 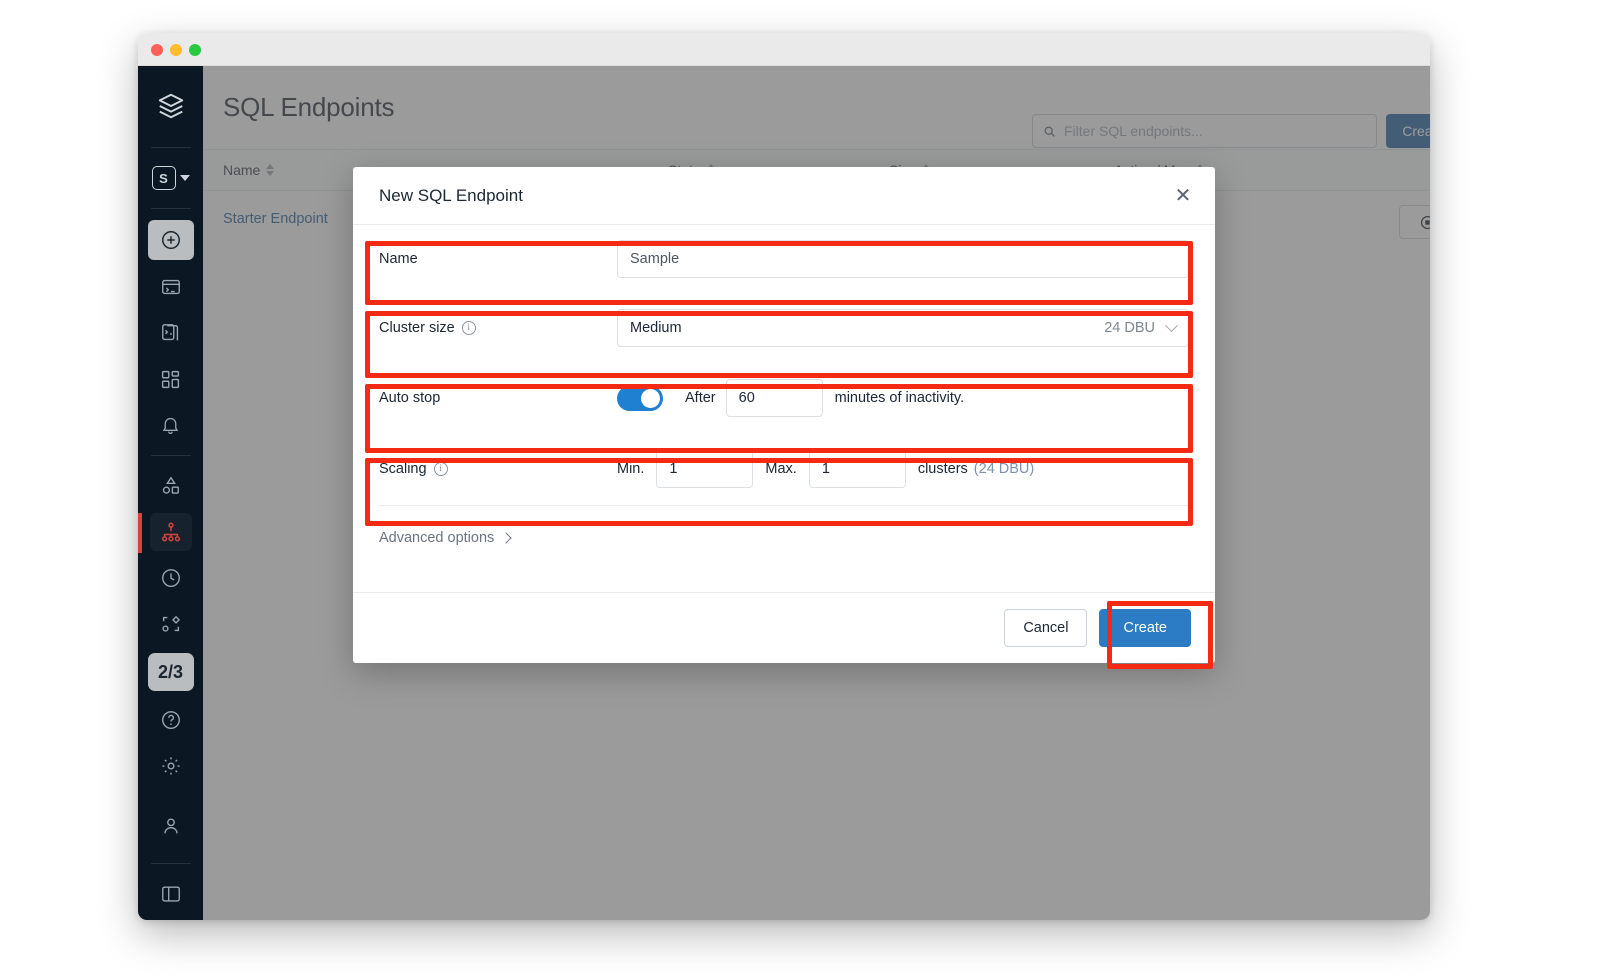 What do you see at coordinates (673, 469) in the screenshot?
I see `scaling-min-value: 1` at bounding box center [673, 469].